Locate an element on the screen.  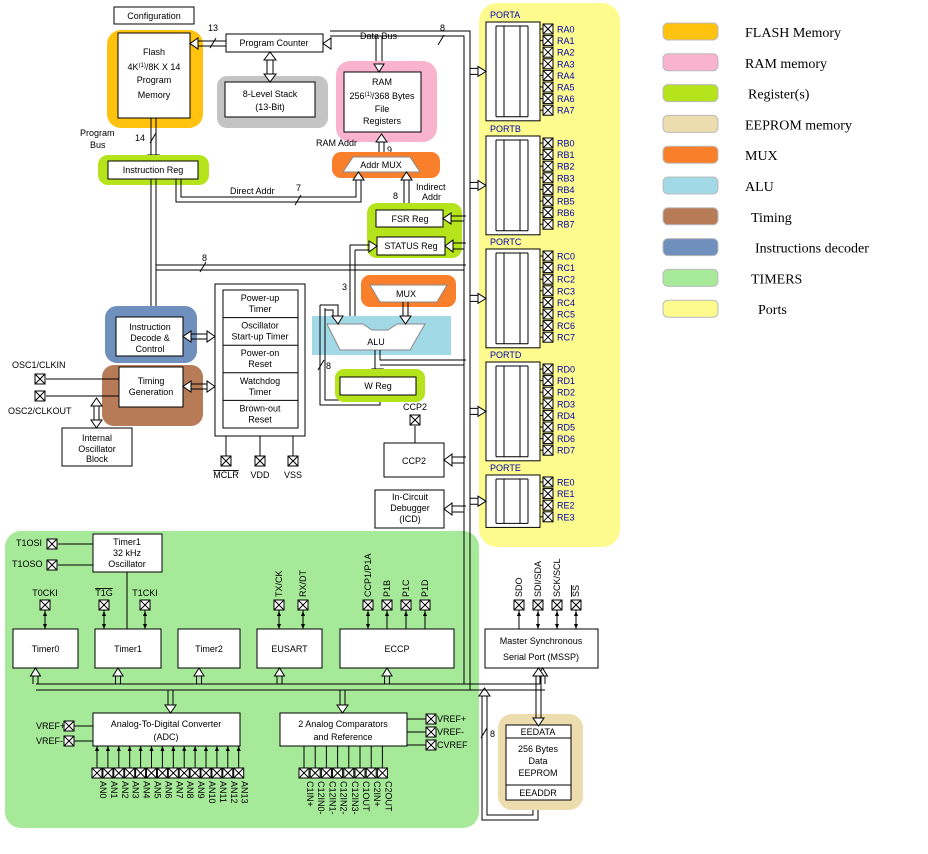
port-label: PORTA is located at coordinates (505, 15).